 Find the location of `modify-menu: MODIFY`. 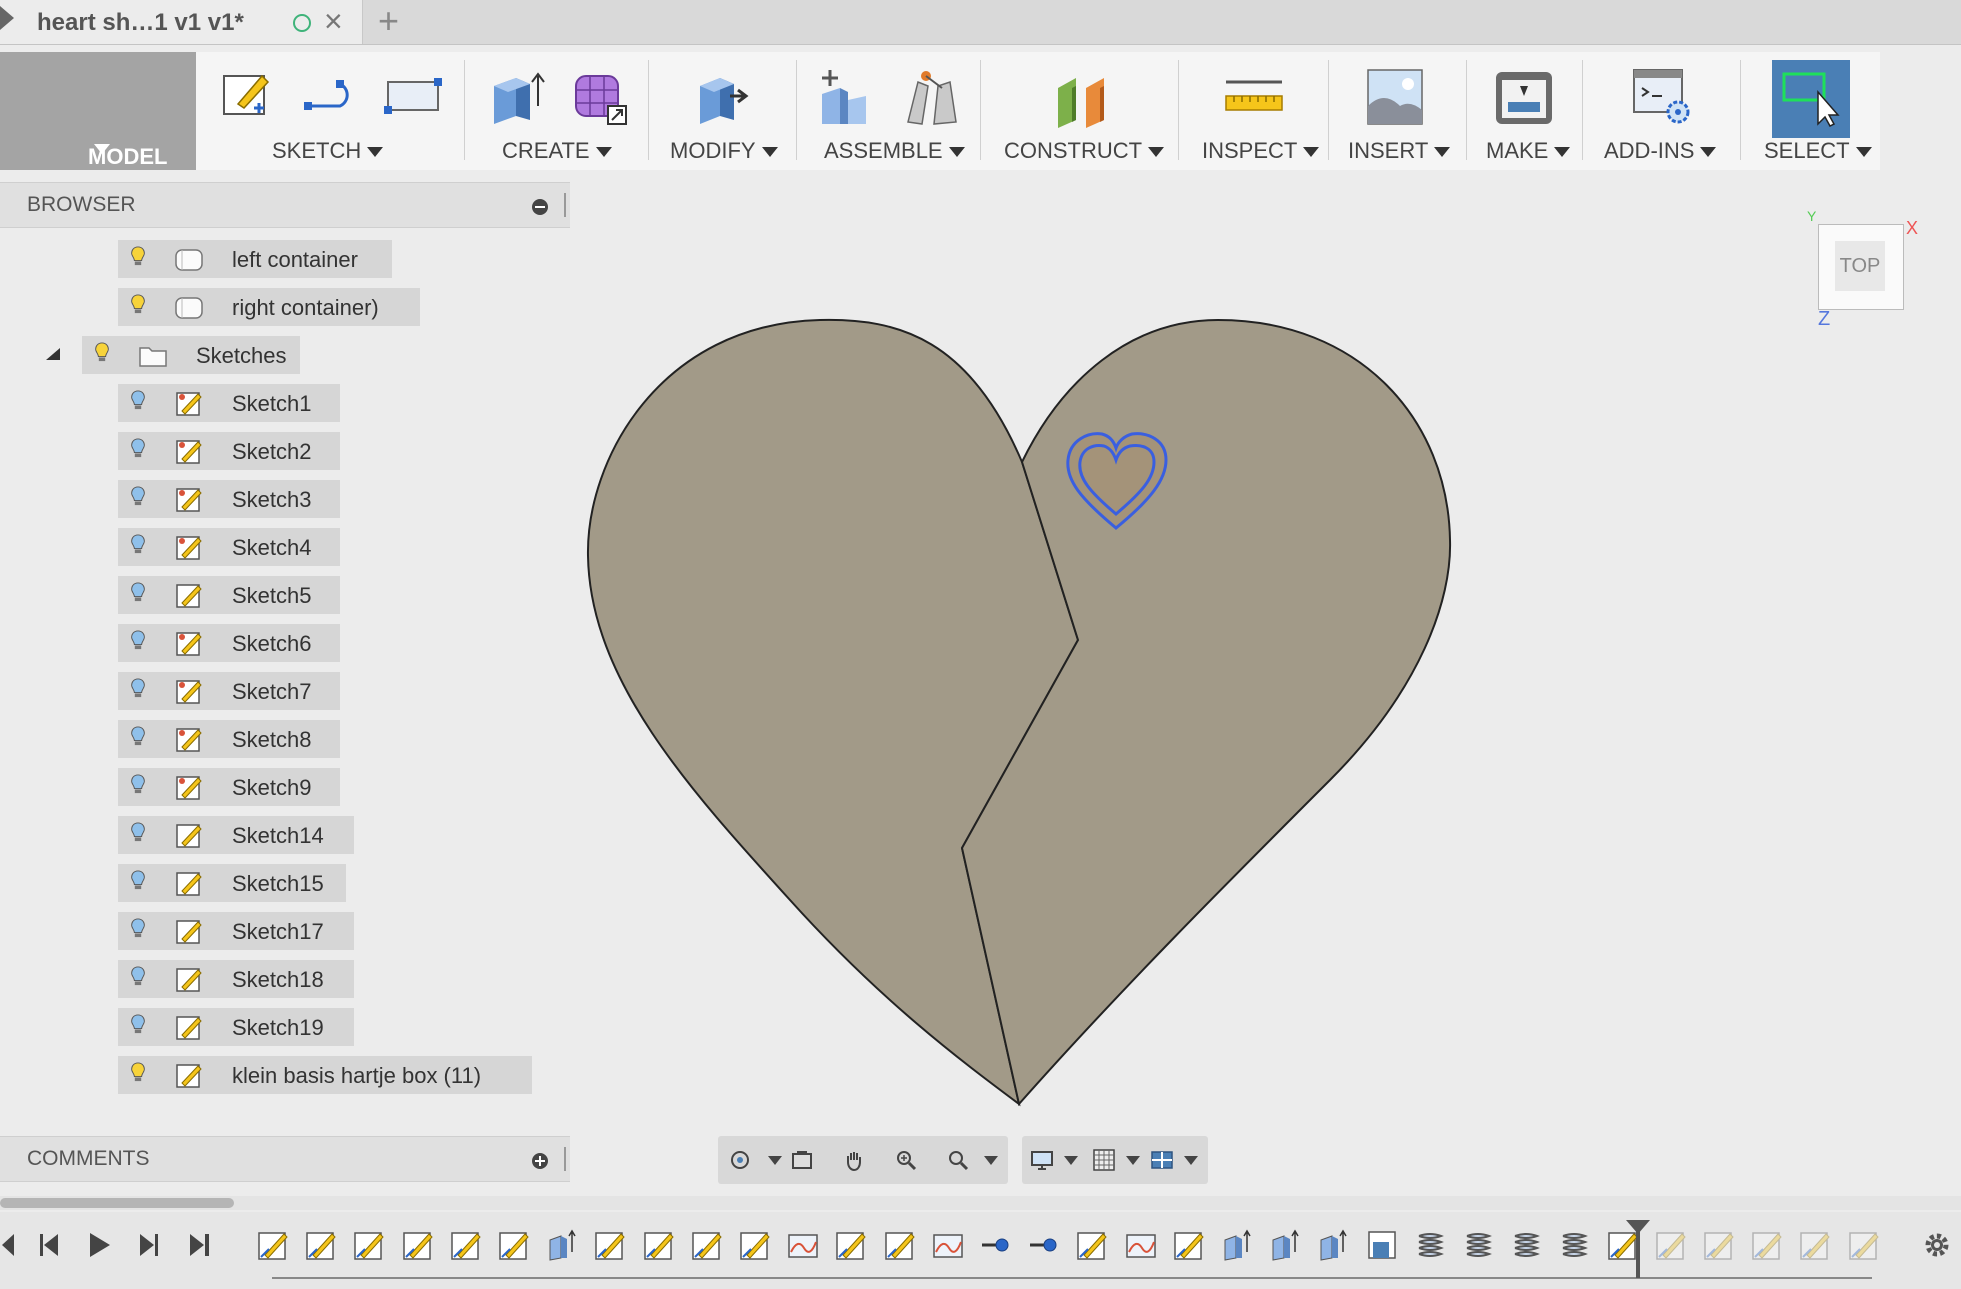

modify-menu: MODIFY is located at coordinates (721, 111).